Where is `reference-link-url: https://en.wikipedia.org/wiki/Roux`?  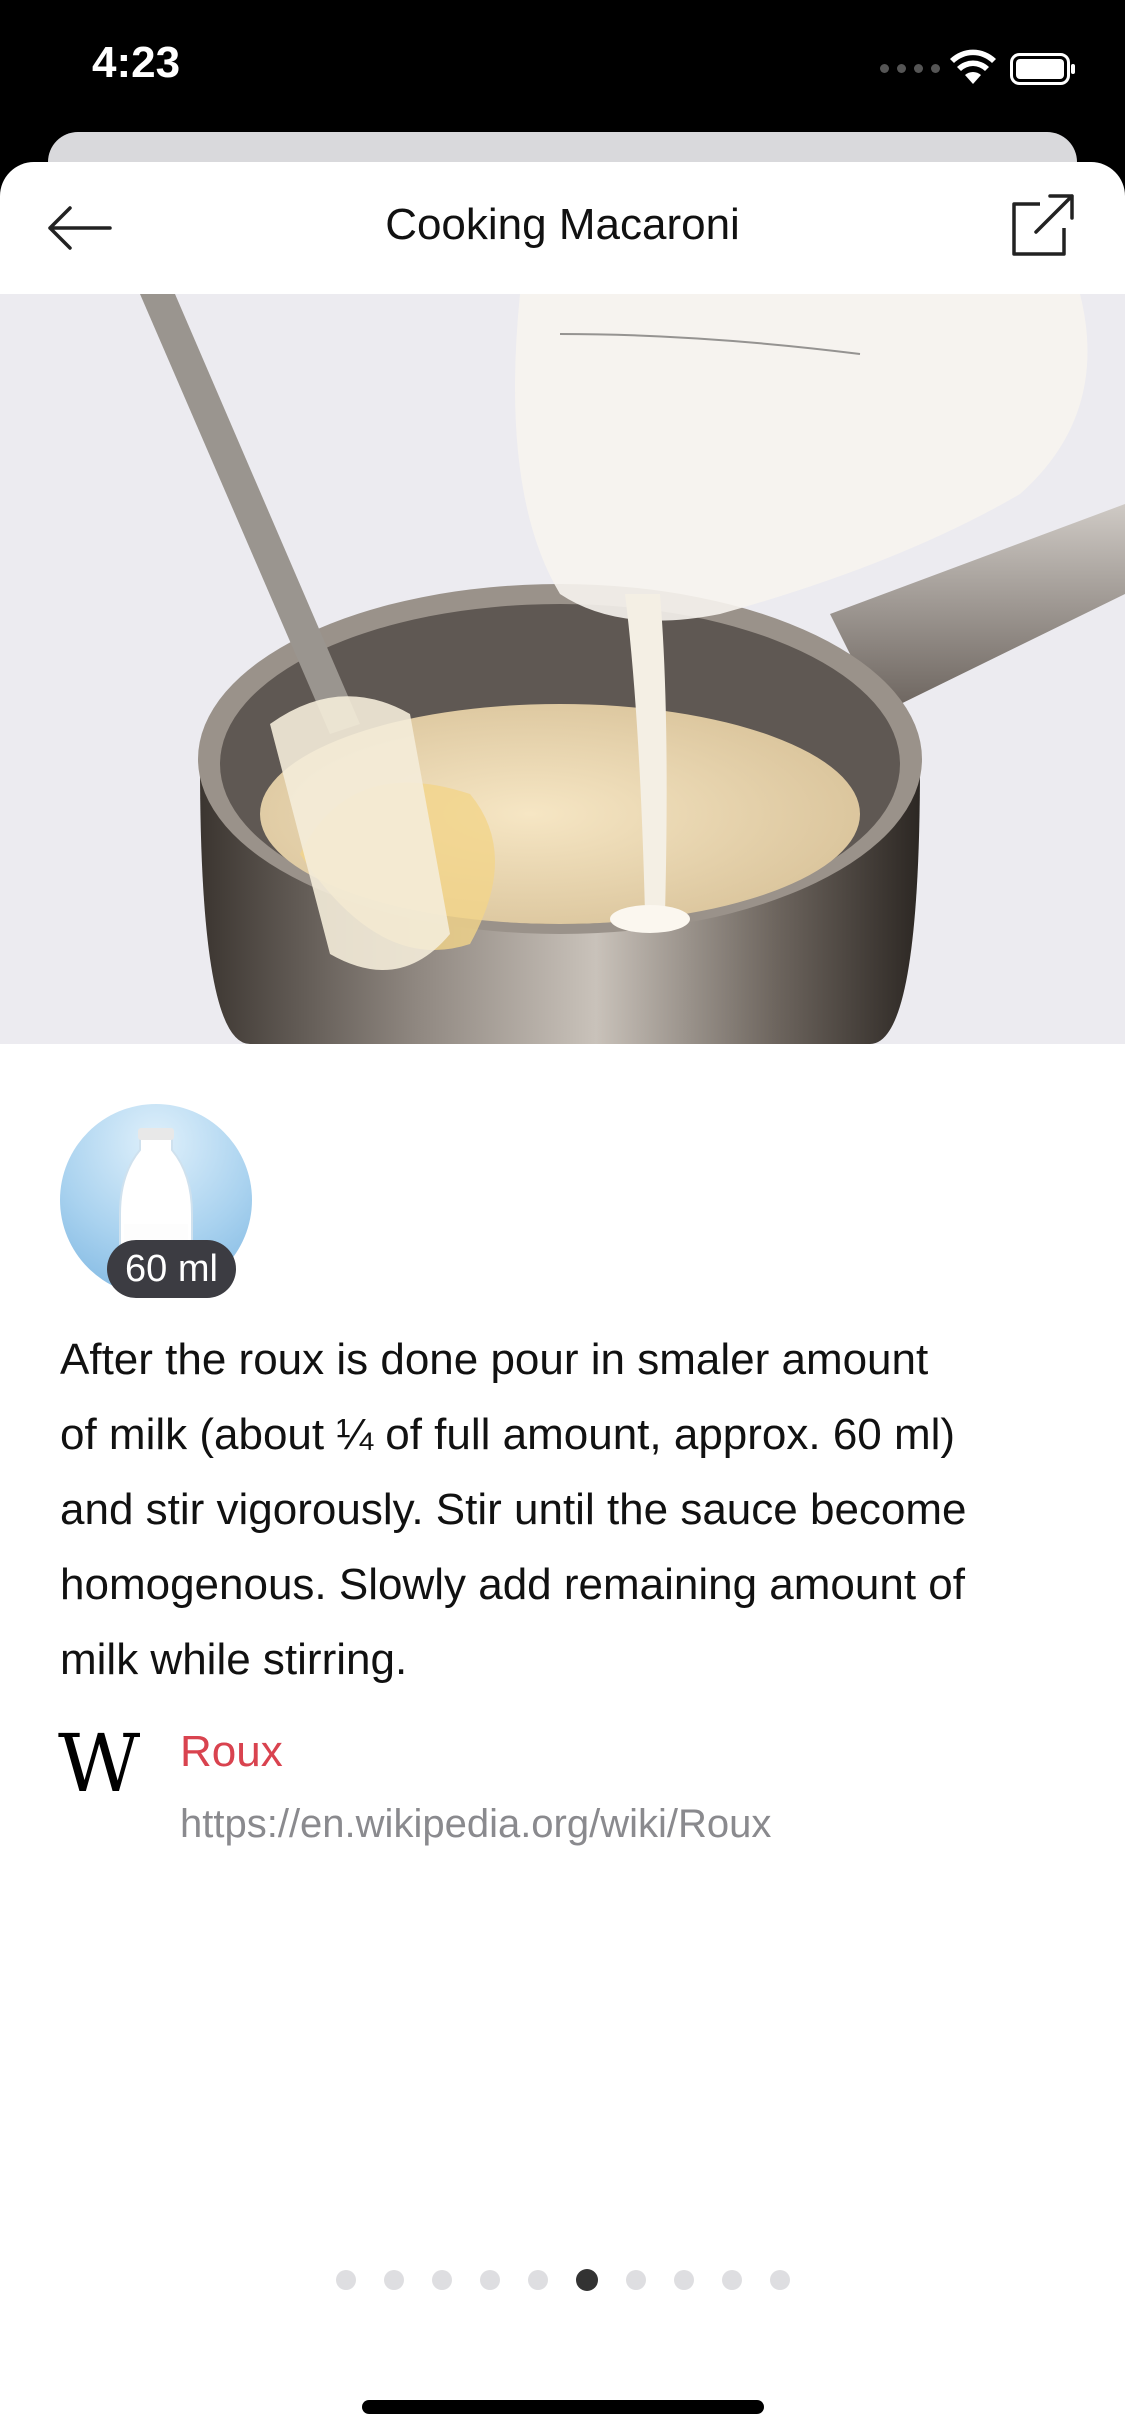 reference-link-url: https://en.wikipedia.org/wiki/Roux is located at coordinates (475, 1824).